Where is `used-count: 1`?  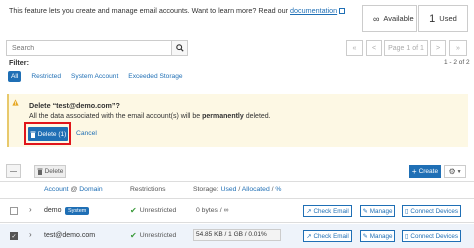 used-count: 1 is located at coordinates (432, 18).